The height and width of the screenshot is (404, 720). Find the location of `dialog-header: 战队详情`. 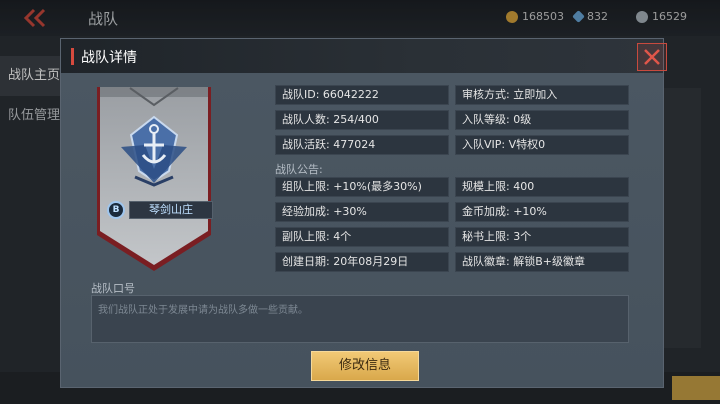

dialog-header: 战队详情 is located at coordinates (362, 56).